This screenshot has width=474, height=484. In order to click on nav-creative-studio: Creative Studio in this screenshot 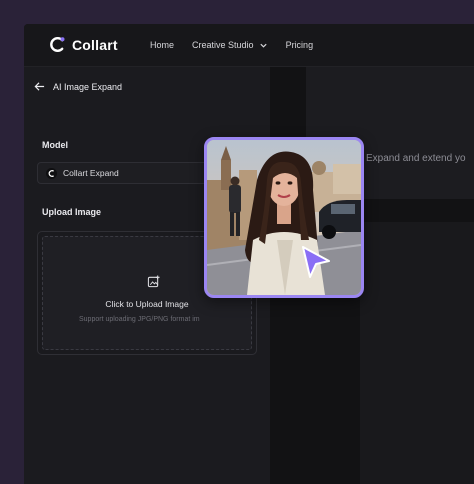, I will do `click(230, 45)`.